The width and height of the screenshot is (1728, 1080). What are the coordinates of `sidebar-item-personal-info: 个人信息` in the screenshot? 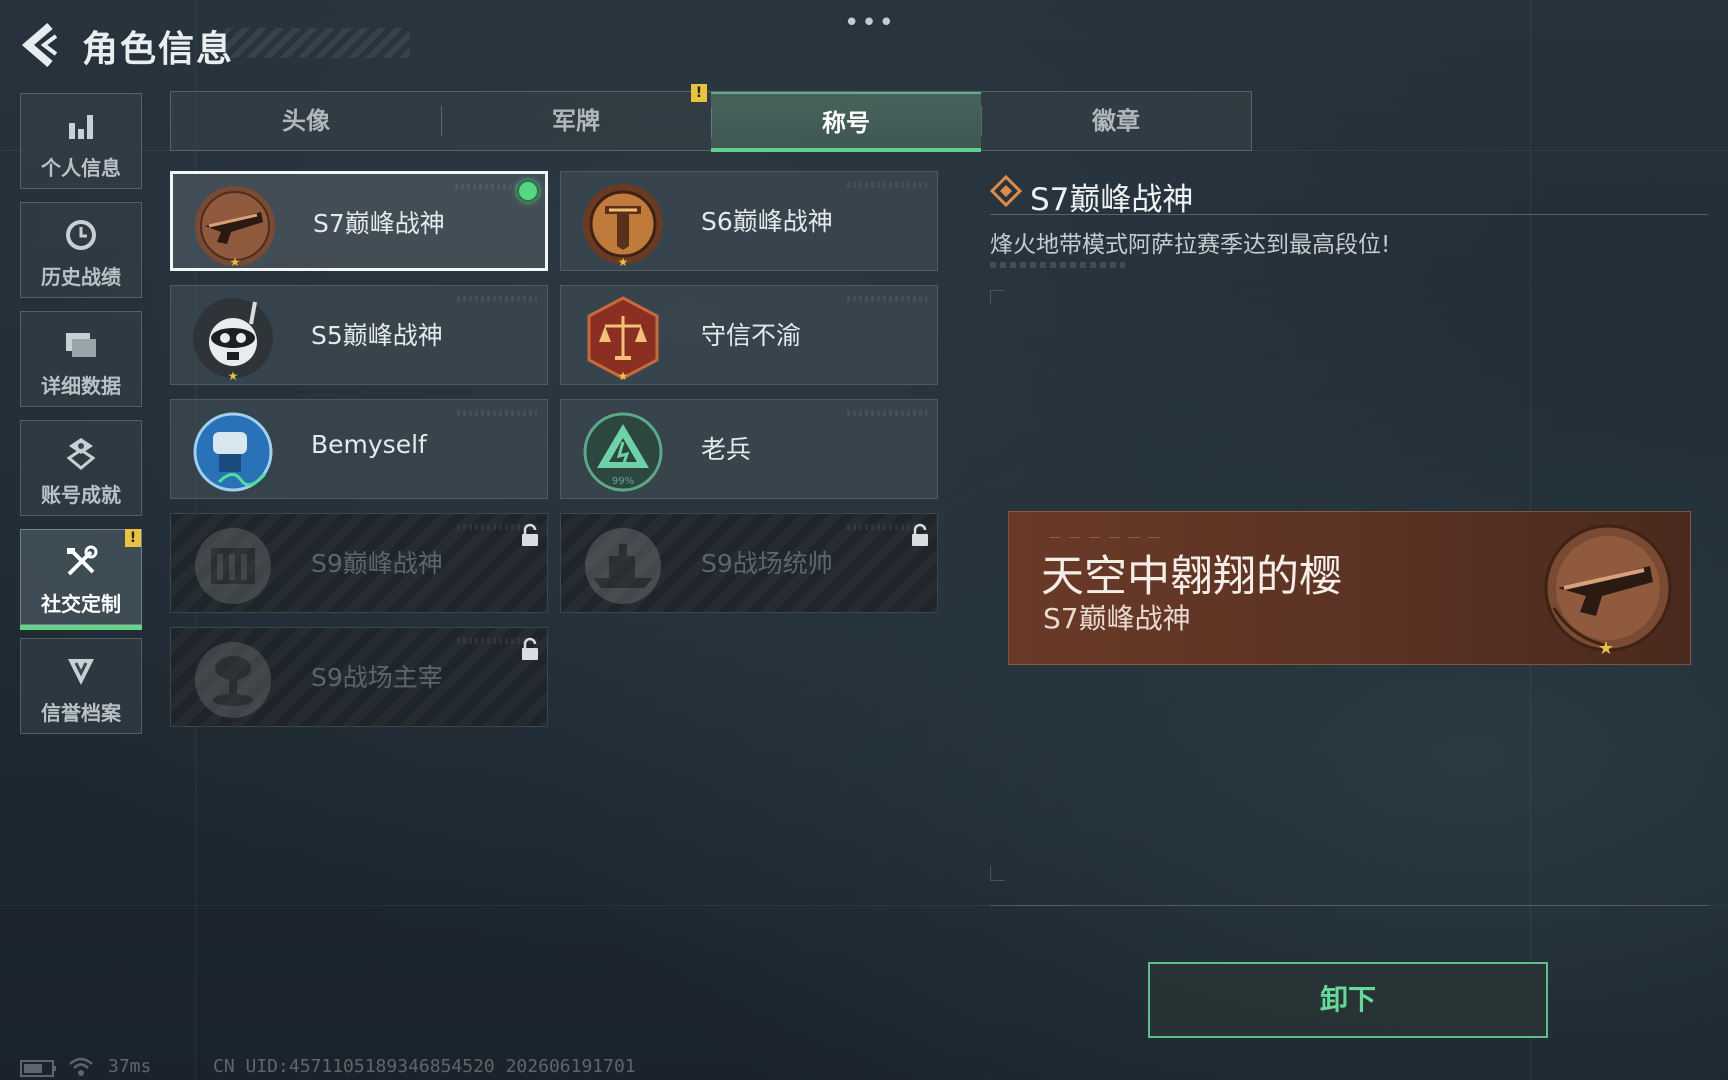 It's located at (81, 141).